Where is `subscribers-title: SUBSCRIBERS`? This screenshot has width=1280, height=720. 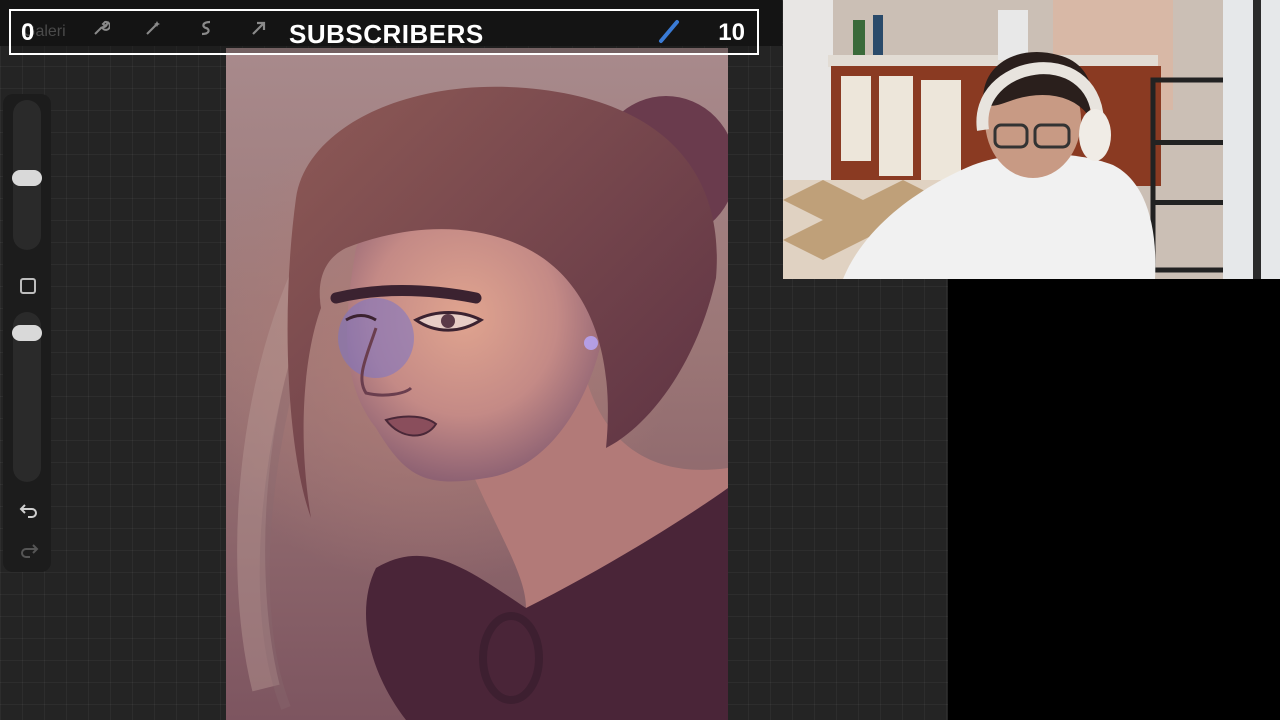
subscribers-title: SUBSCRIBERS is located at coordinates (386, 34).